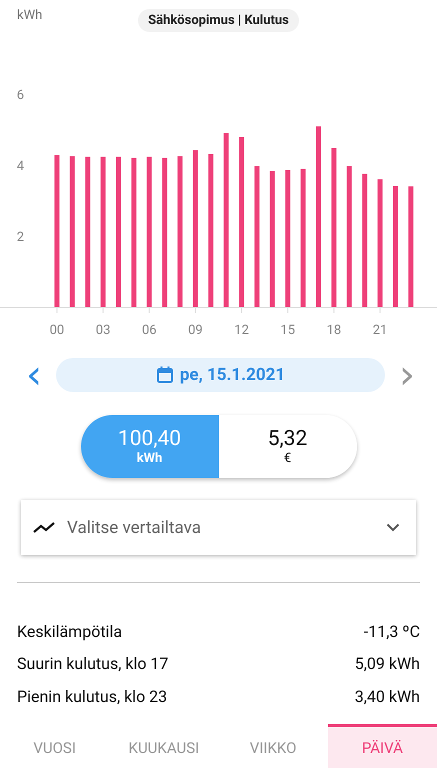 This screenshot has height=768, width=437. Describe the element at coordinates (392, 631) in the screenshot. I see `stat-value: -11,3 ºC` at that location.